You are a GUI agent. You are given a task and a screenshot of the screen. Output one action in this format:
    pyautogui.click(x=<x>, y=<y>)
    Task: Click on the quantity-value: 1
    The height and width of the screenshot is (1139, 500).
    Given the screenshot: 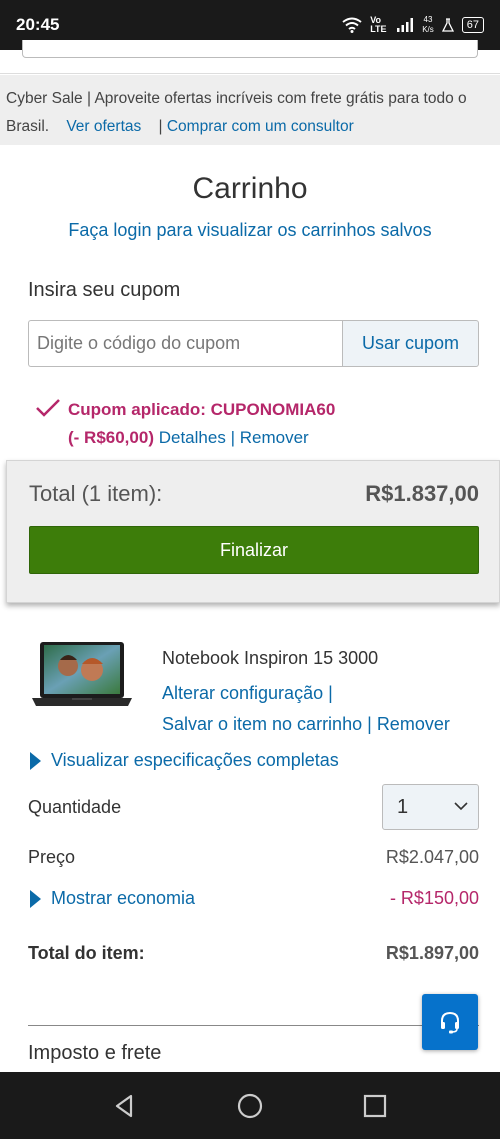 What is the action you would take?
    pyautogui.click(x=403, y=806)
    